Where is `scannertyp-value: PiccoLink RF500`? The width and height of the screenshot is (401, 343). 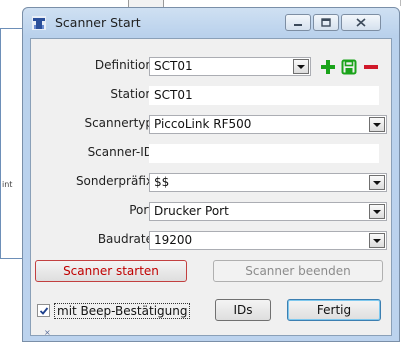 scannertyp-value: PiccoLink RF500 is located at coordinates (203, 124).